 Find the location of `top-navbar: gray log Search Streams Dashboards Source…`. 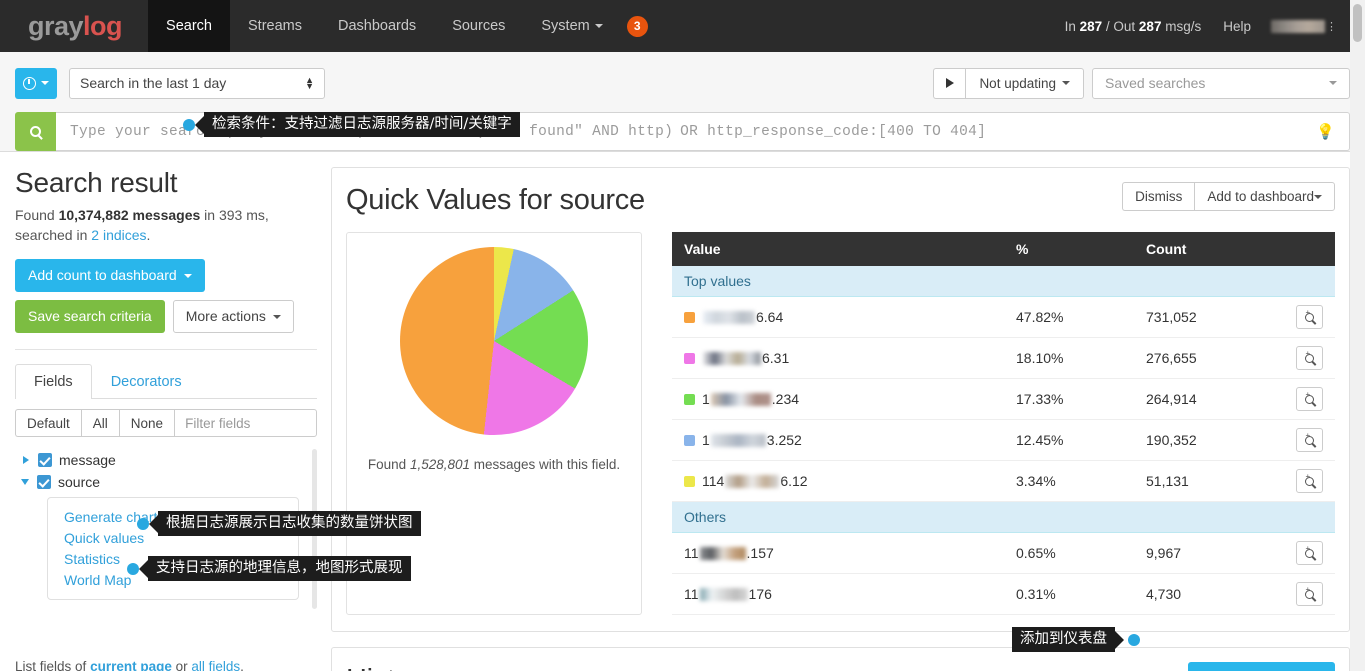

top-navbar: gray log Search Streams Dashboards Source… is located at coordinates (682, 26).